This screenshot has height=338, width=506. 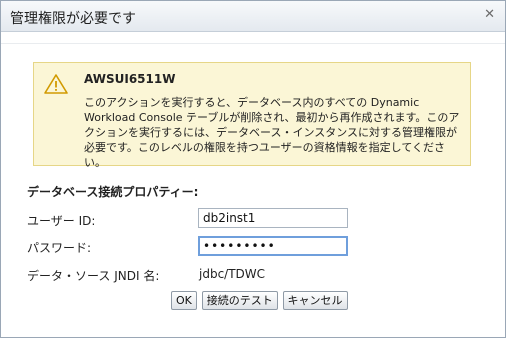 What do you see at coordinates (73, 19) in the screenshot?
I see `dialog-title: 管理権限が必要です` at bounding box center [73, 19].